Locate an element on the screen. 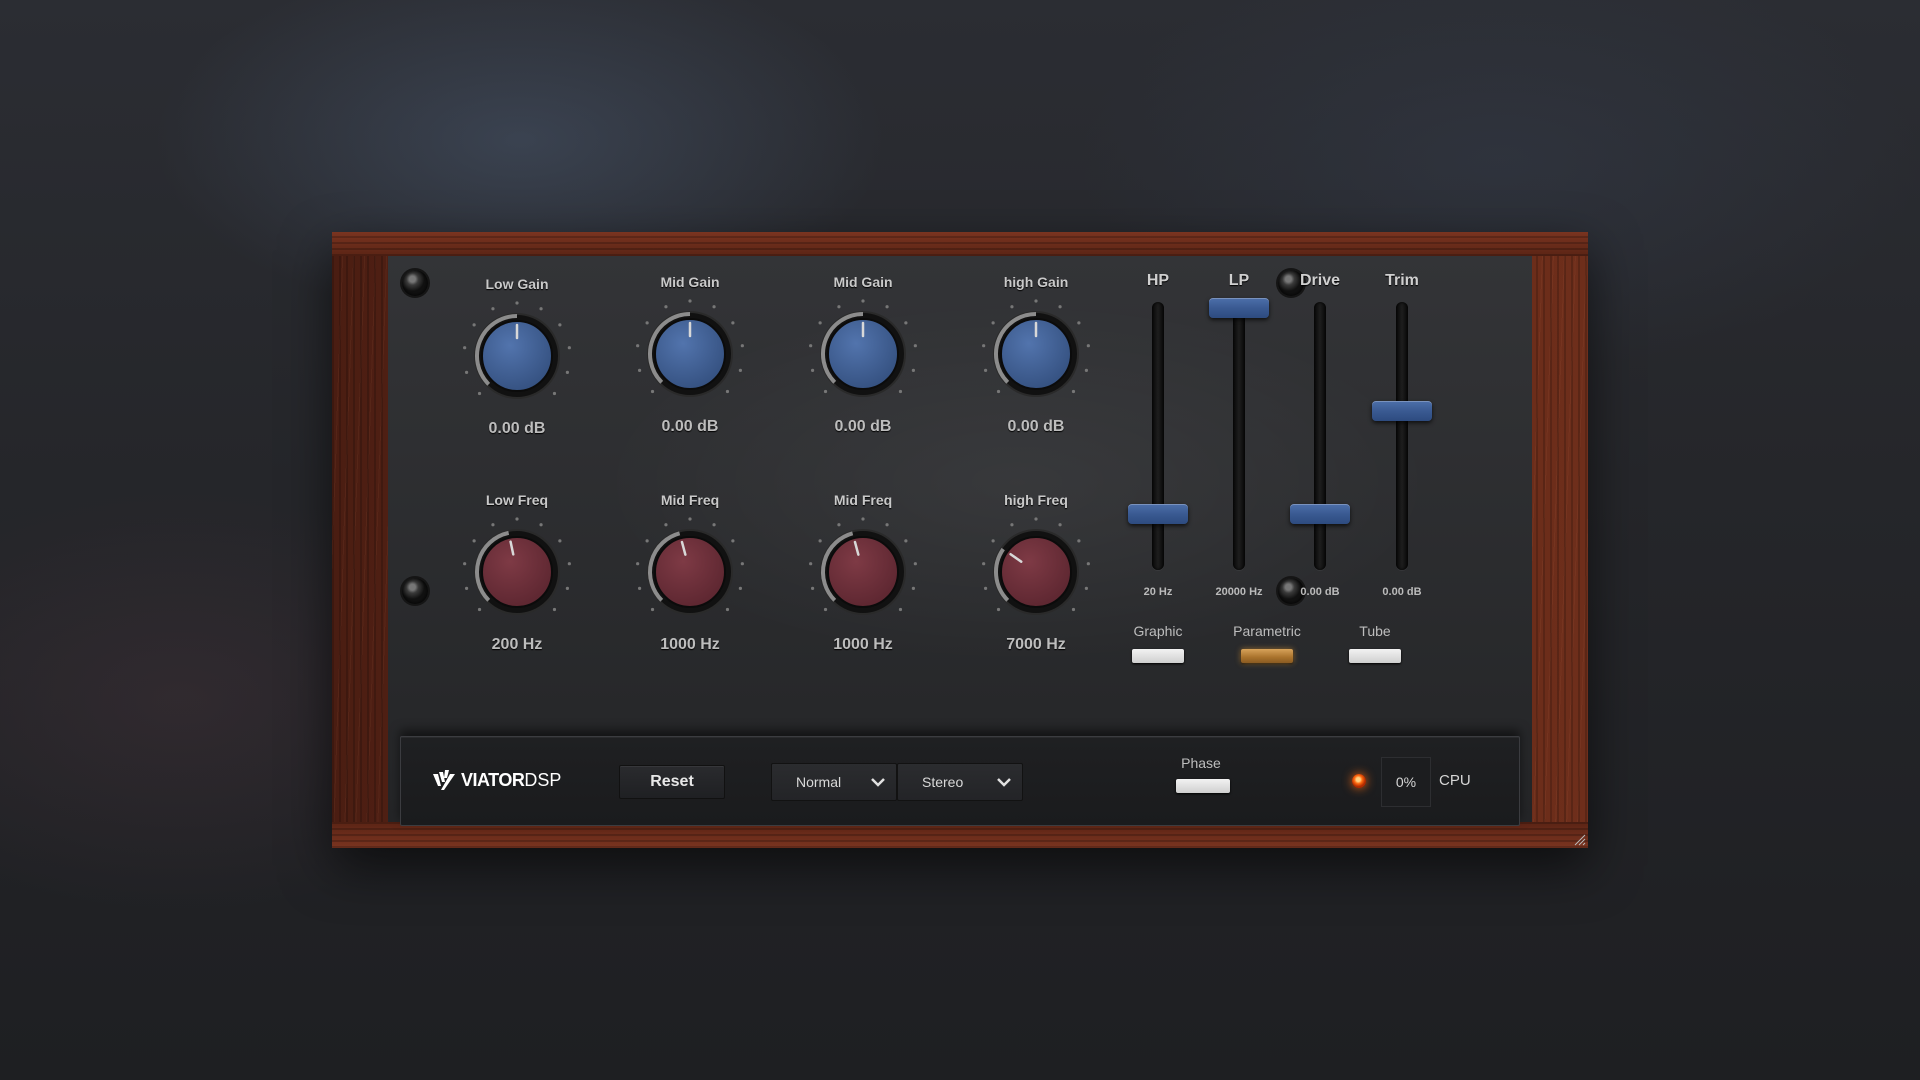  knob-high-gain: high Gain 0.00 dB is located at coordinates (1036, 354).